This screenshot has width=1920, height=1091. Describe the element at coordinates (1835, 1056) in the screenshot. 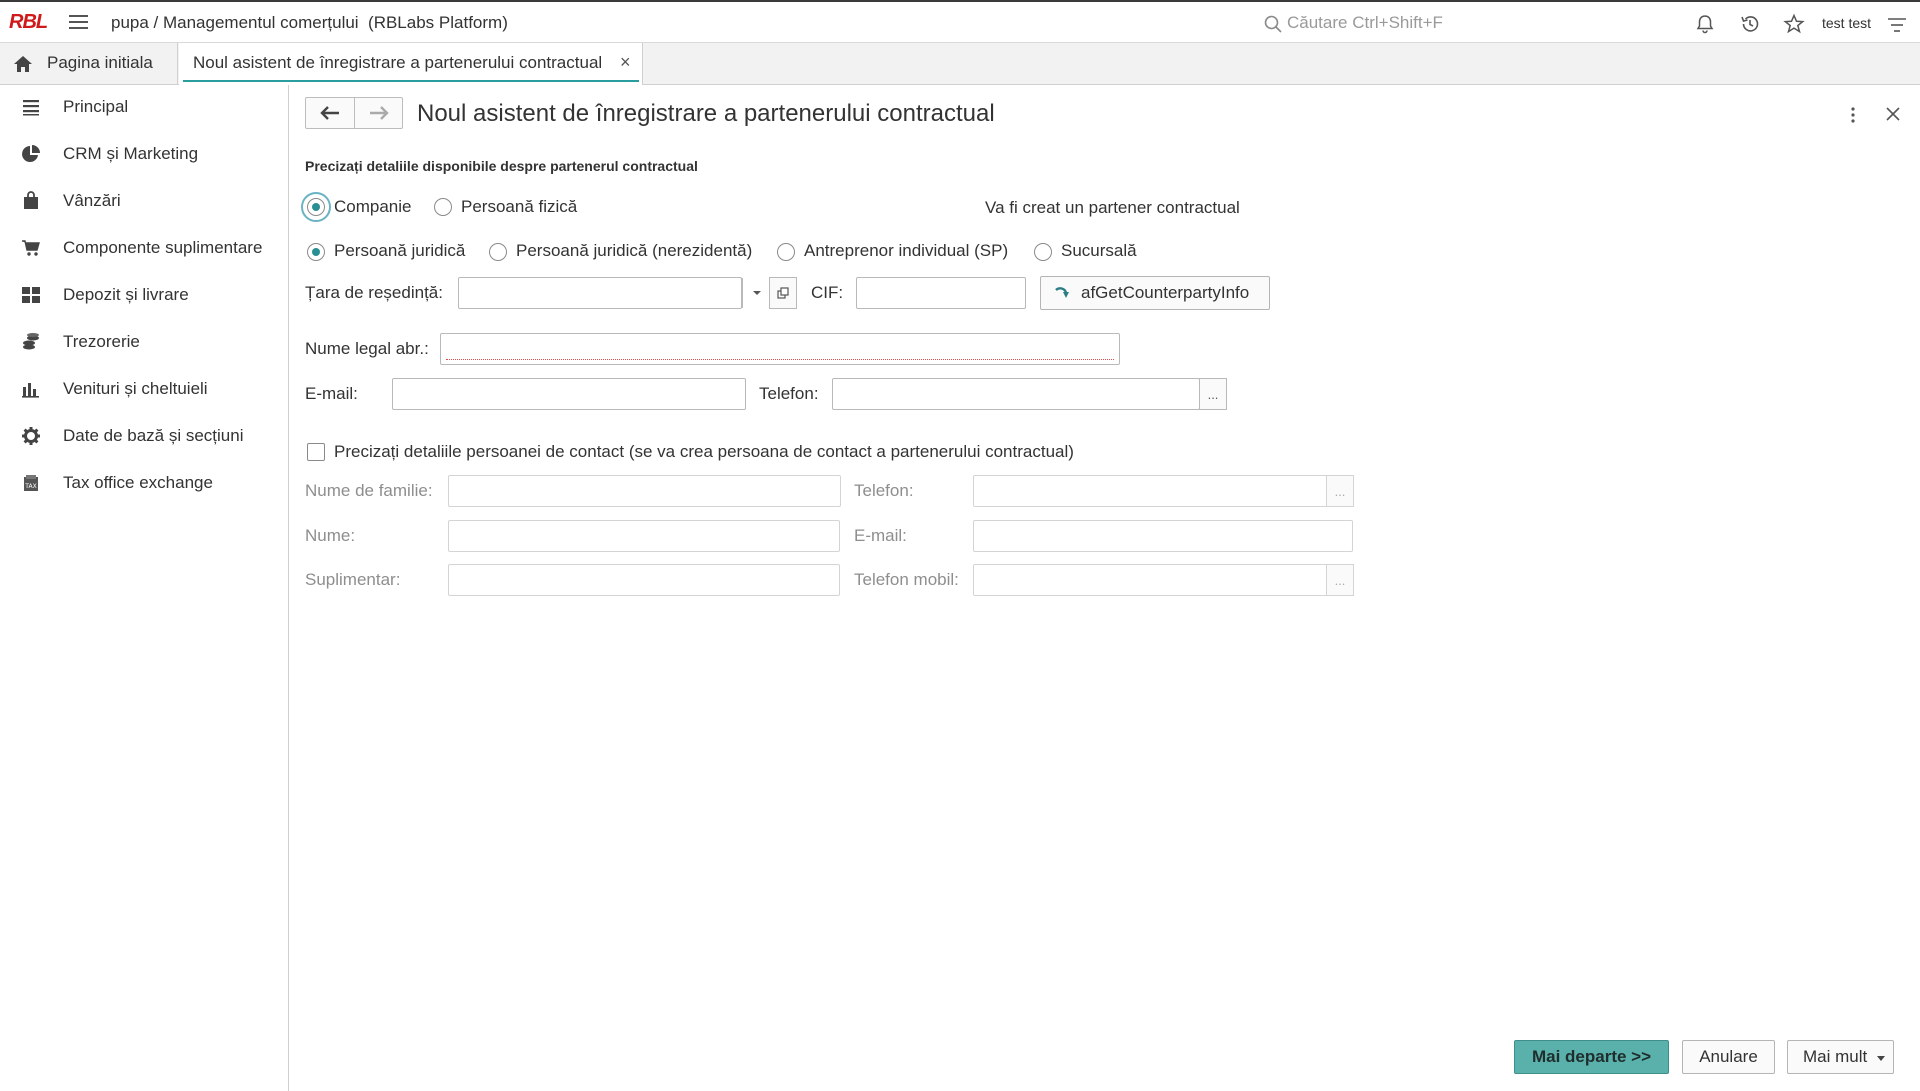

I see `more-button-label: Mai mult` at that location.